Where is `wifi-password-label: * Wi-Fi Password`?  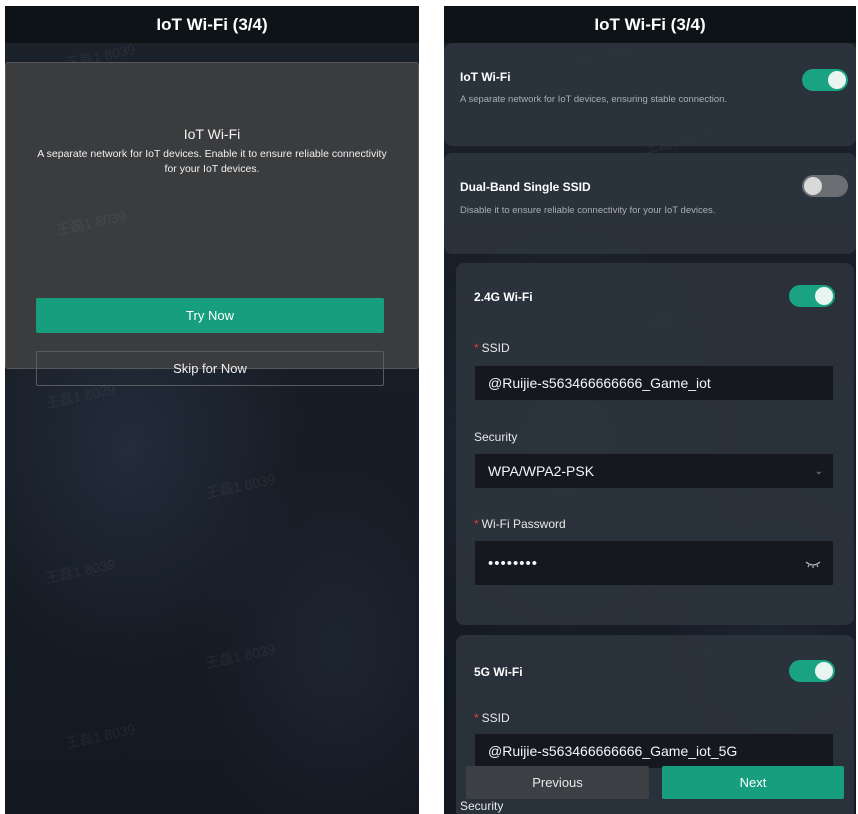
wifi-password-label: * Wi-Fi Password is located at coordinates (520, 524).